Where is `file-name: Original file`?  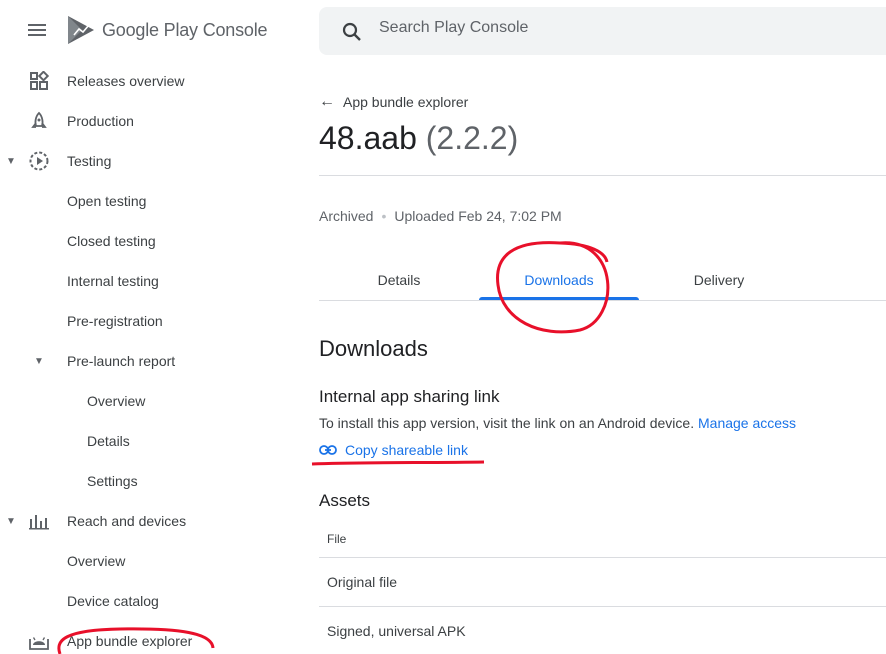
file-name: Original file is located at coordinates (362, 582).